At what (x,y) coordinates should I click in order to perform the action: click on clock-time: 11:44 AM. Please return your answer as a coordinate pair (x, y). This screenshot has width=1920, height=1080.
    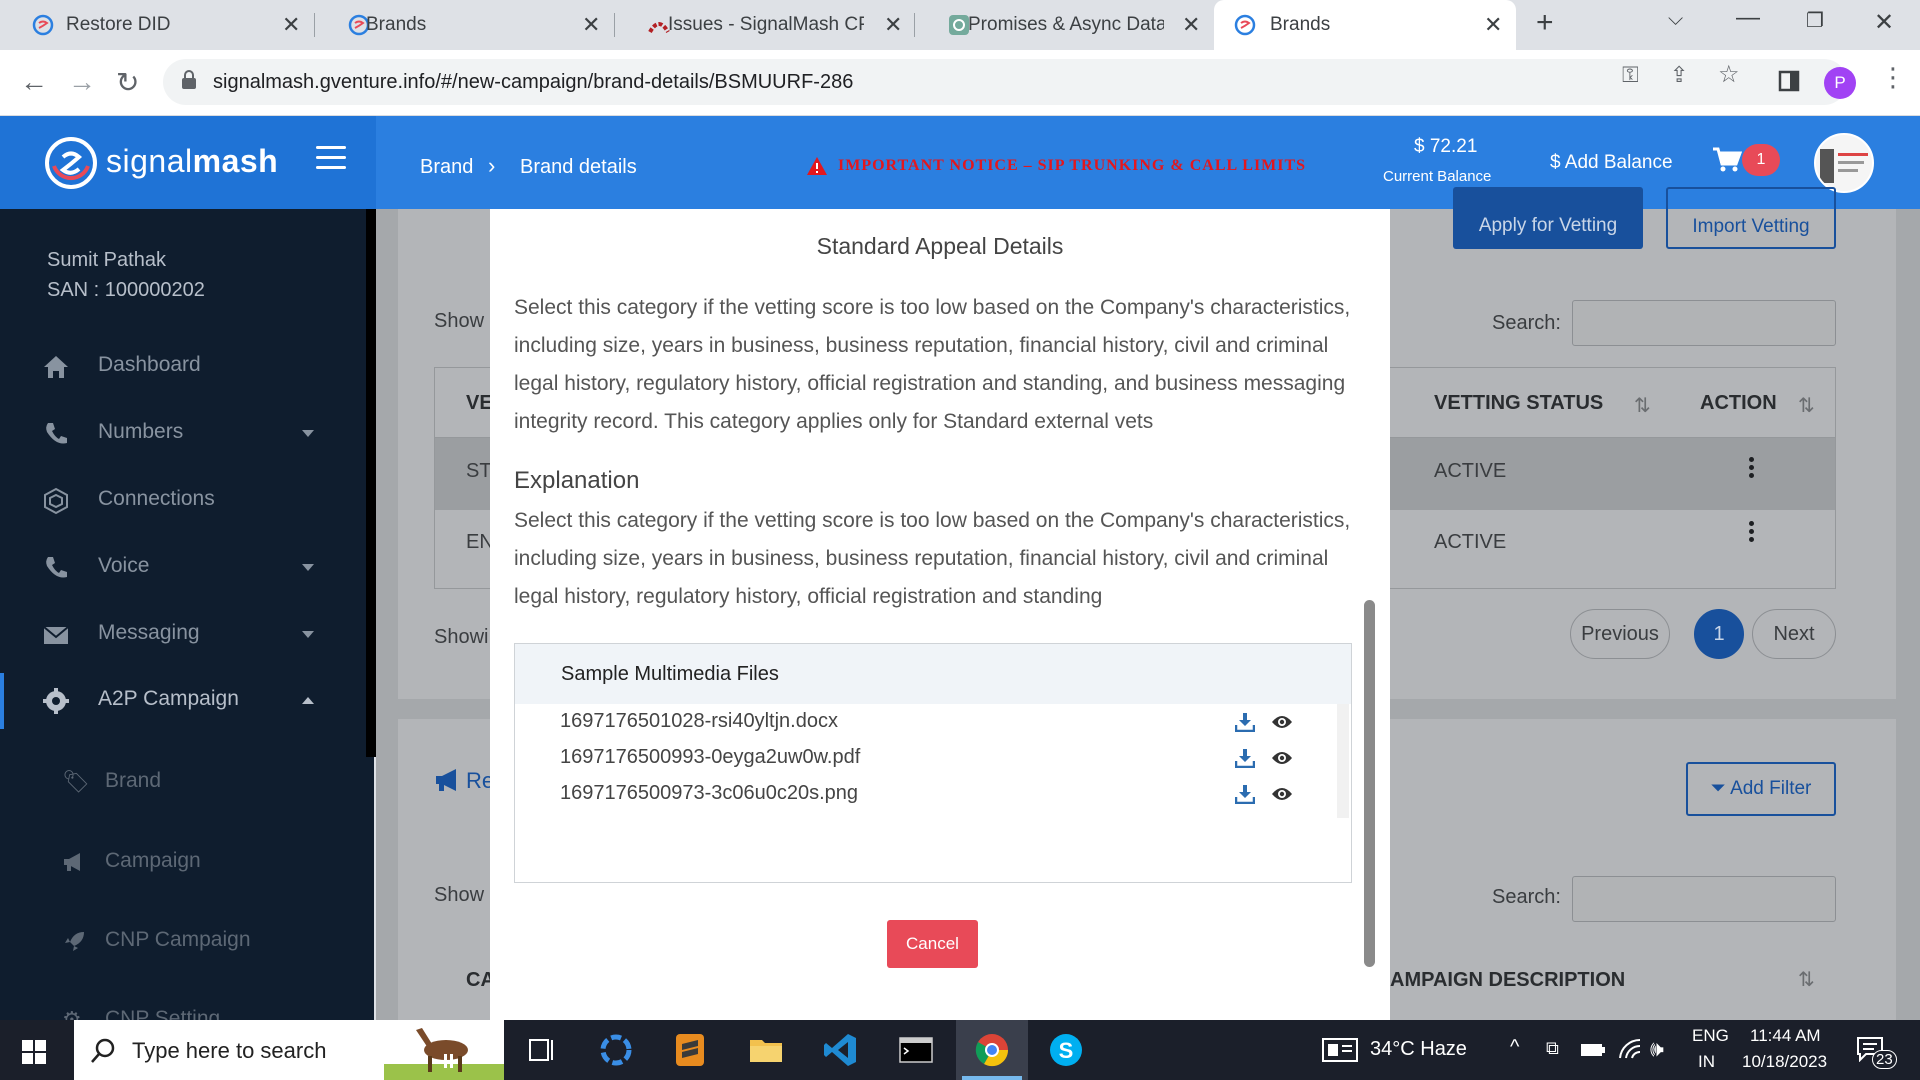
    Looking at the image, I should click on (1785, 1036).